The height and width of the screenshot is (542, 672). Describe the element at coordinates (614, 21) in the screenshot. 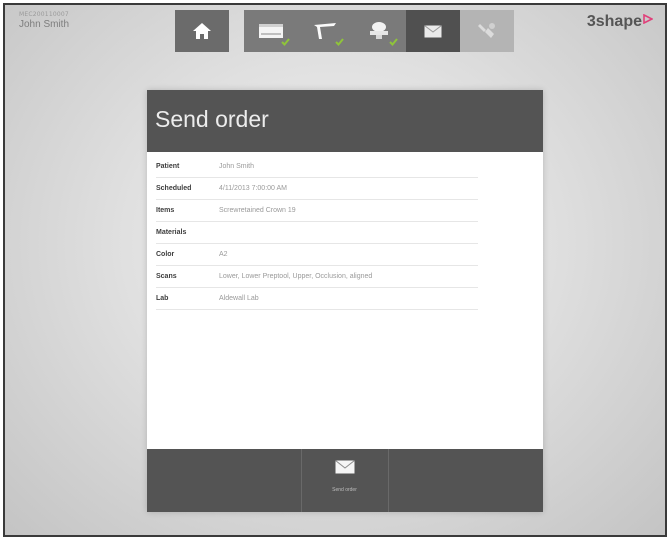

I see `logo-text: 3shape` at that location.